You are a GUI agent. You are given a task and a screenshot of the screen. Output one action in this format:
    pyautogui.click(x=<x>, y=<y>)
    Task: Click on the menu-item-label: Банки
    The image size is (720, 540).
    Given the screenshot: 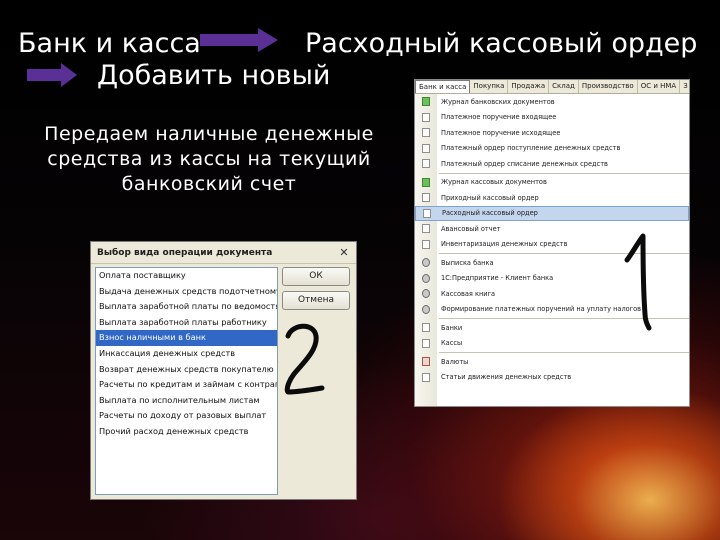 What is the action you would take?
    pyautogui.click(x=452, y=327)
    